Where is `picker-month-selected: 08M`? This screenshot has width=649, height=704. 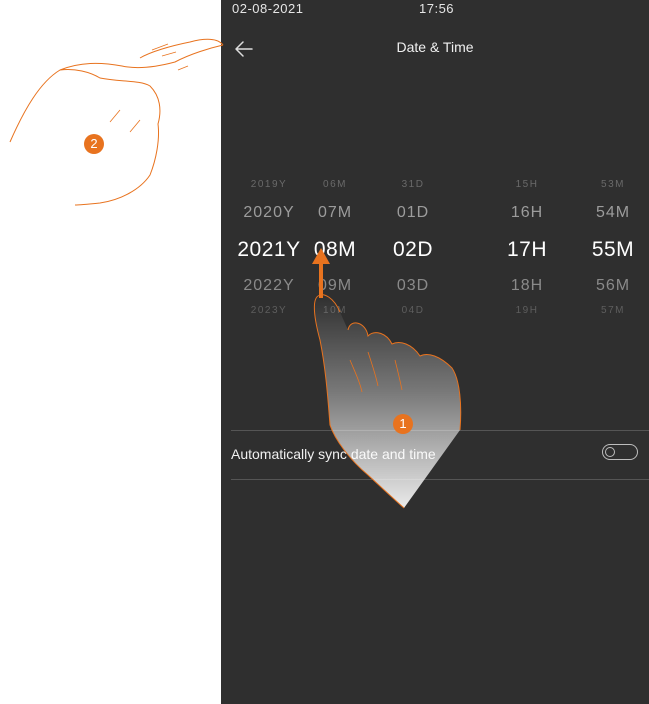 picker-month-selected: 08M is located at coordinates (335, 250).